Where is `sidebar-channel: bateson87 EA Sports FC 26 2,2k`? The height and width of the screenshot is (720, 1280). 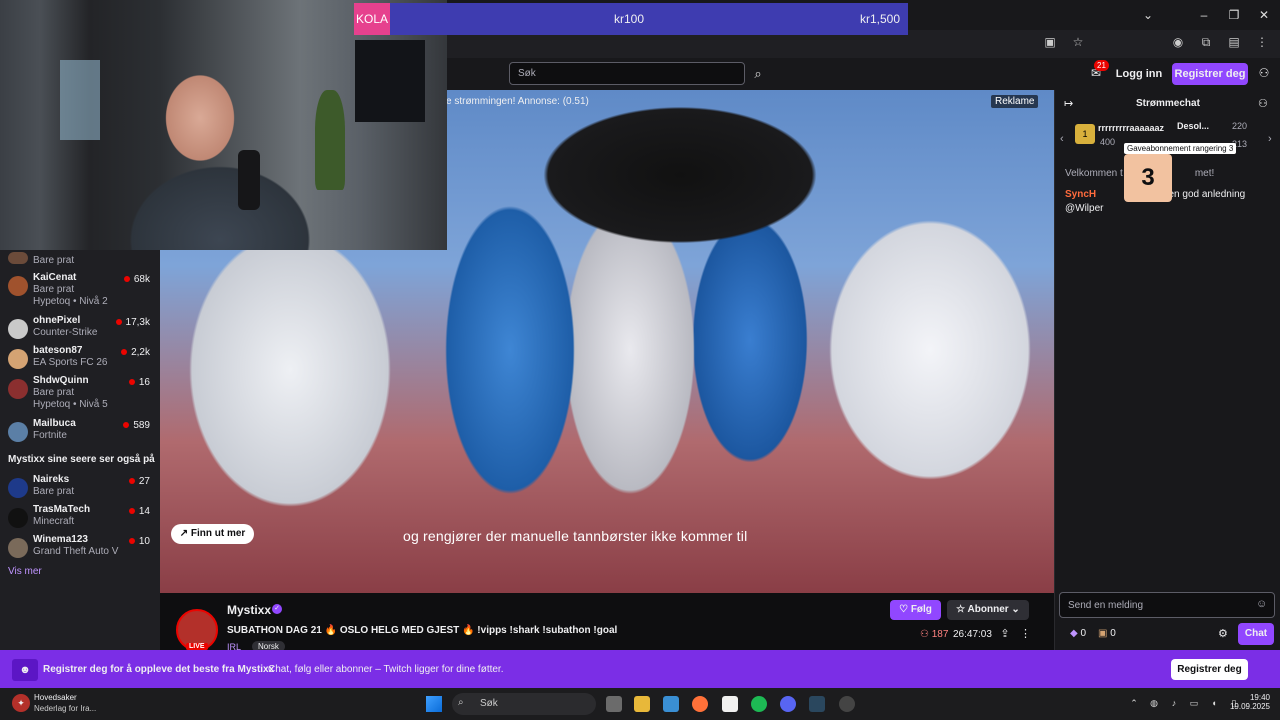
sidebar-channel: bateson87 EA Sports FC 26 2,2k is located at coordinates (80, 360).